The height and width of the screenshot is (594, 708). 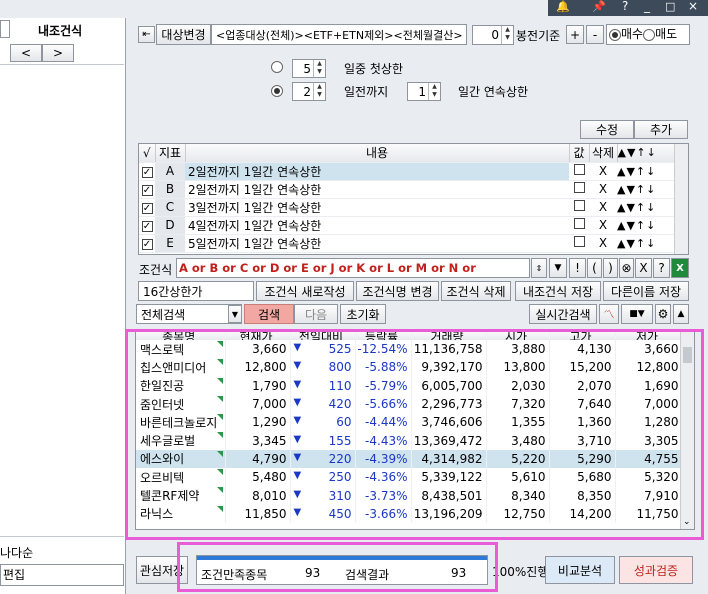 I want to click on op-not-button: !, so click(x=577, y=268).